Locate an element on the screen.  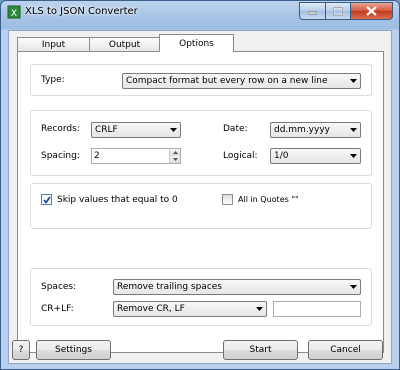
records-label: Records: is located at coordinates (60, 129).